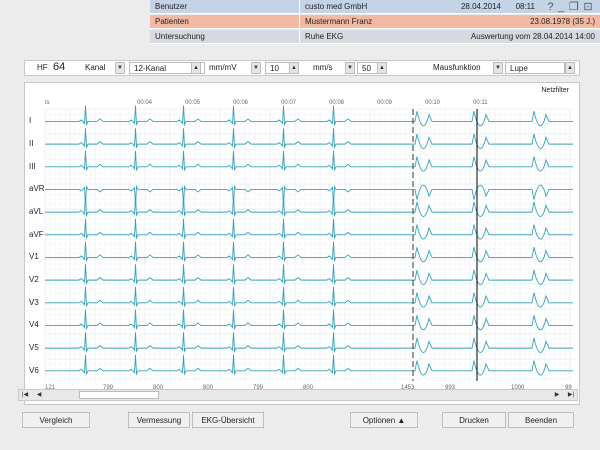 The image size is (600, 450). I want to click on lead-label-avr: aVR, so click(37, 189).